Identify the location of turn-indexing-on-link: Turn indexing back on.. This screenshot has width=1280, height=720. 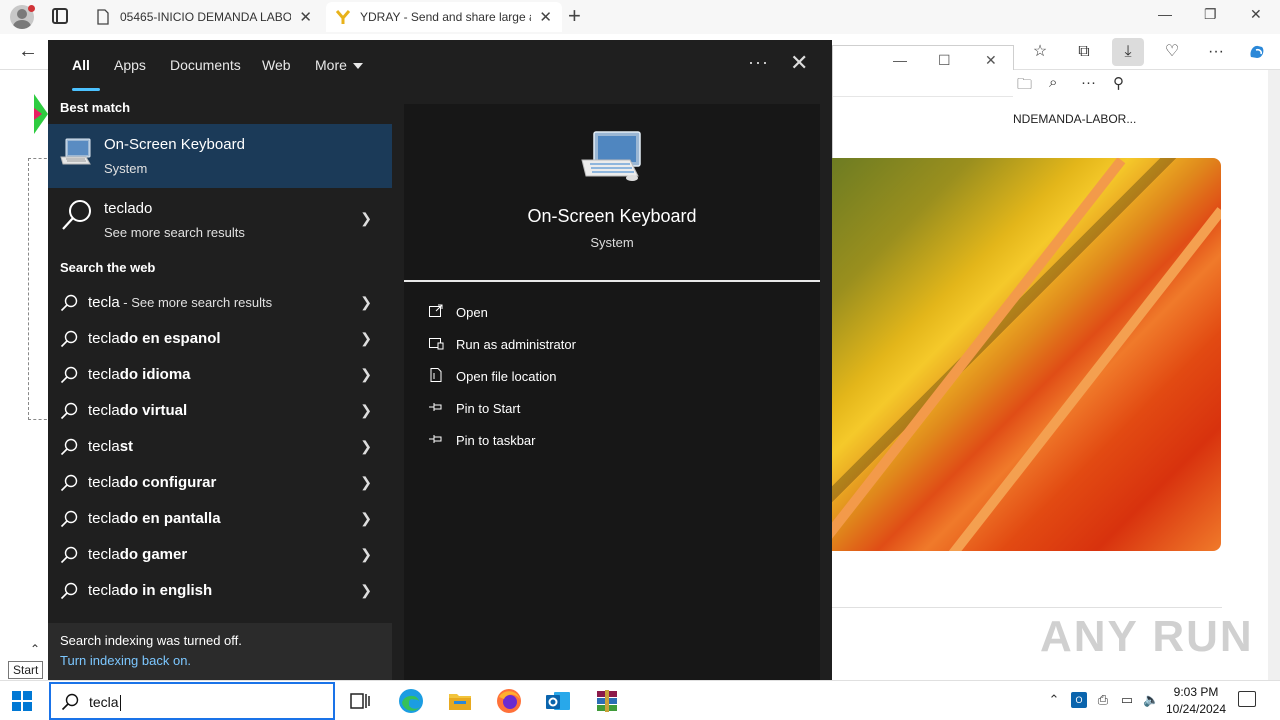
(125, 660).